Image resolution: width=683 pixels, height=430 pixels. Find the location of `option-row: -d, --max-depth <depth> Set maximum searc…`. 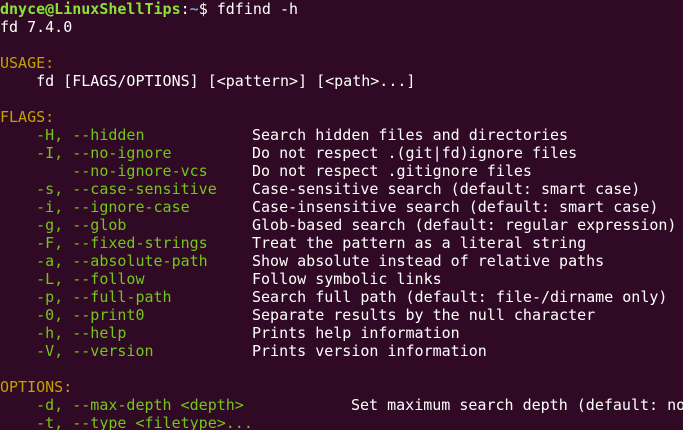

option-row: -d, --max-depth <depth> Set maximum searc… is located at coordinates (341, 405).